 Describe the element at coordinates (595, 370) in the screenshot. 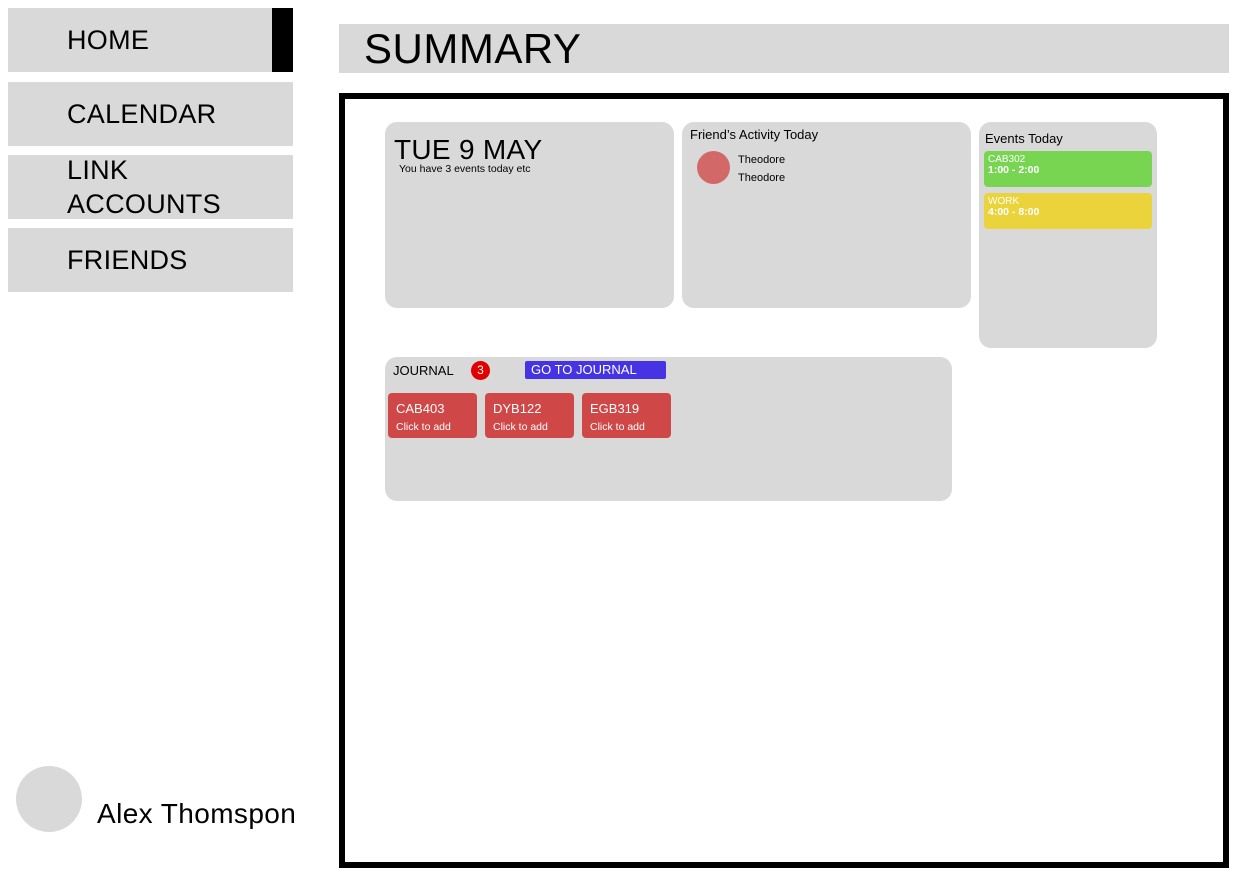

I see `go-to-journal-button: GO TO JOURNAL` at that location.